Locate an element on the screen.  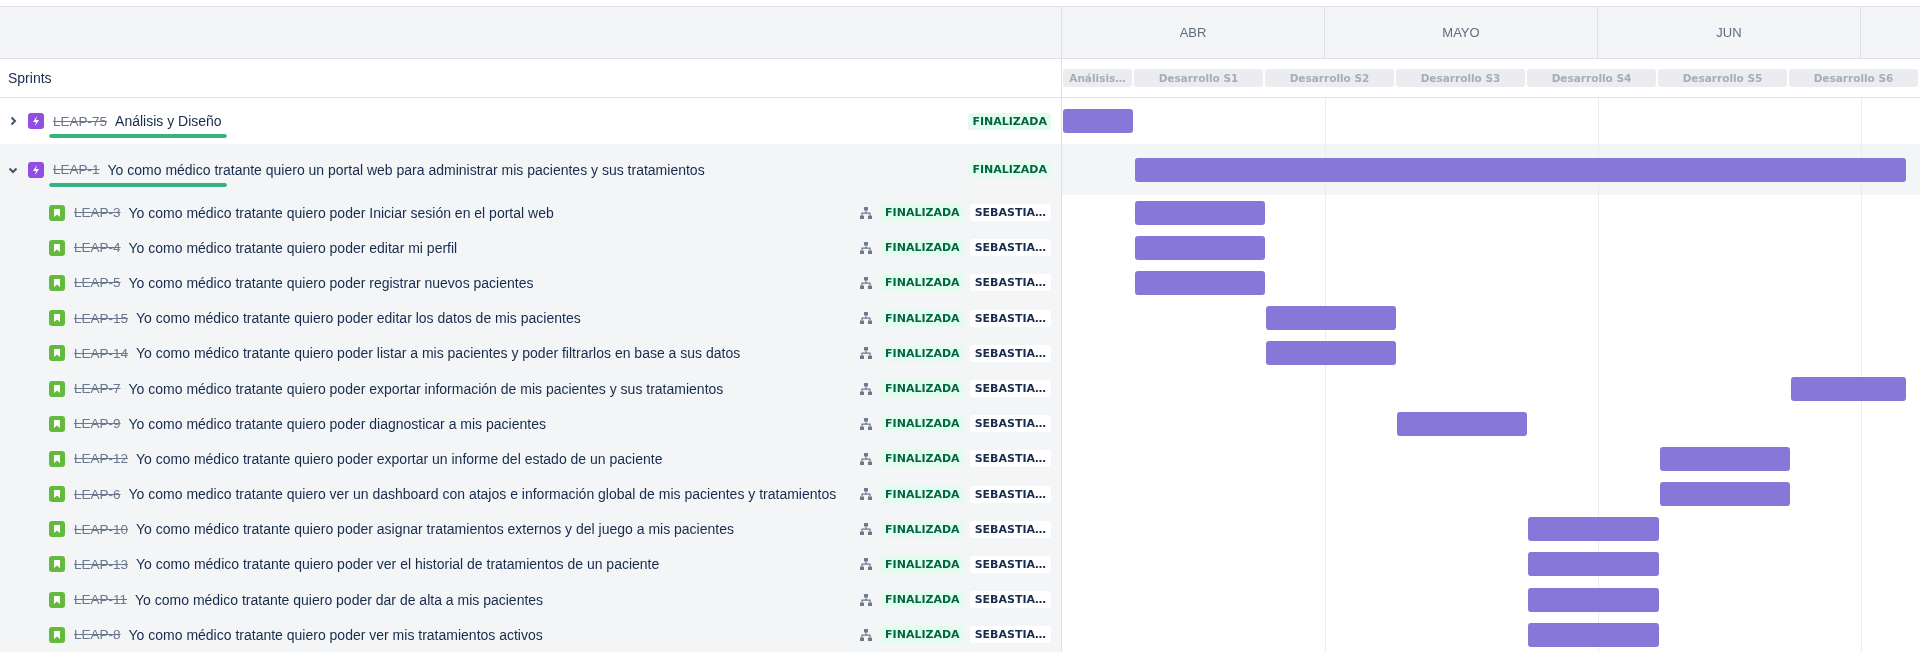
issue-key: LEAP-6 is located at coordinates (97, 494).